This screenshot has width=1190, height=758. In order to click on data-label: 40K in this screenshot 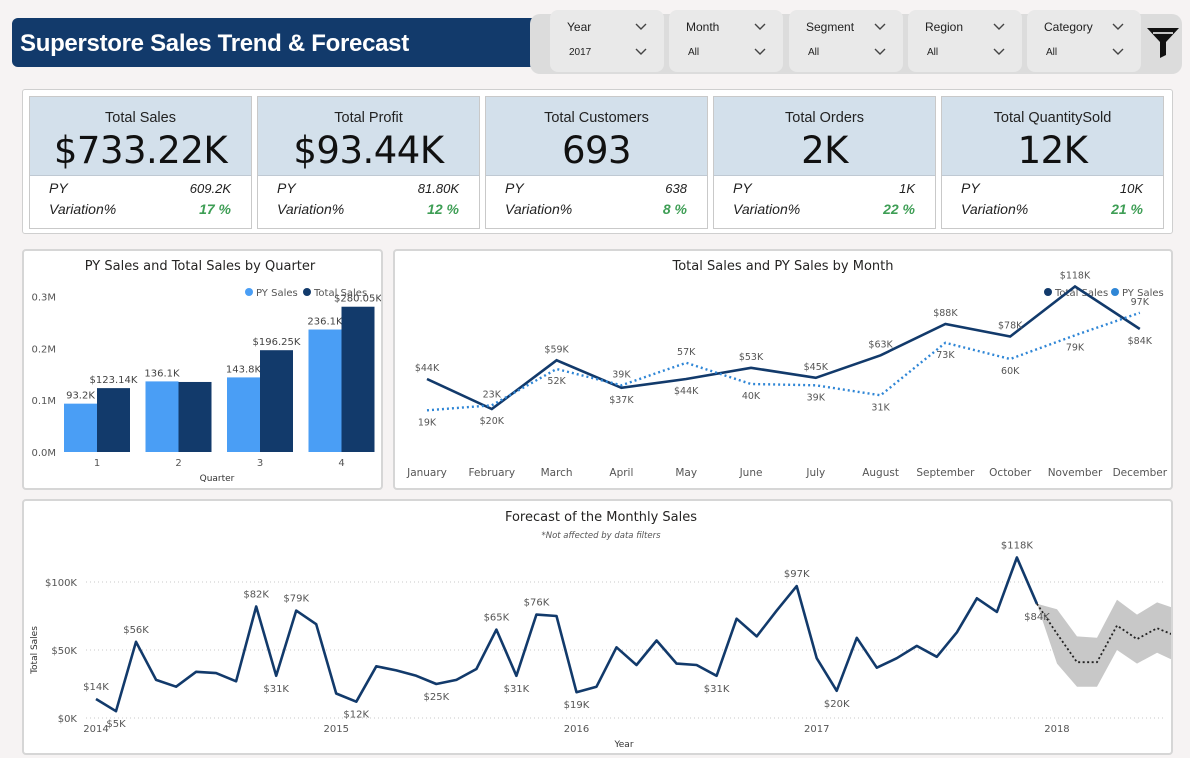, I will do `click(751, 396)`.